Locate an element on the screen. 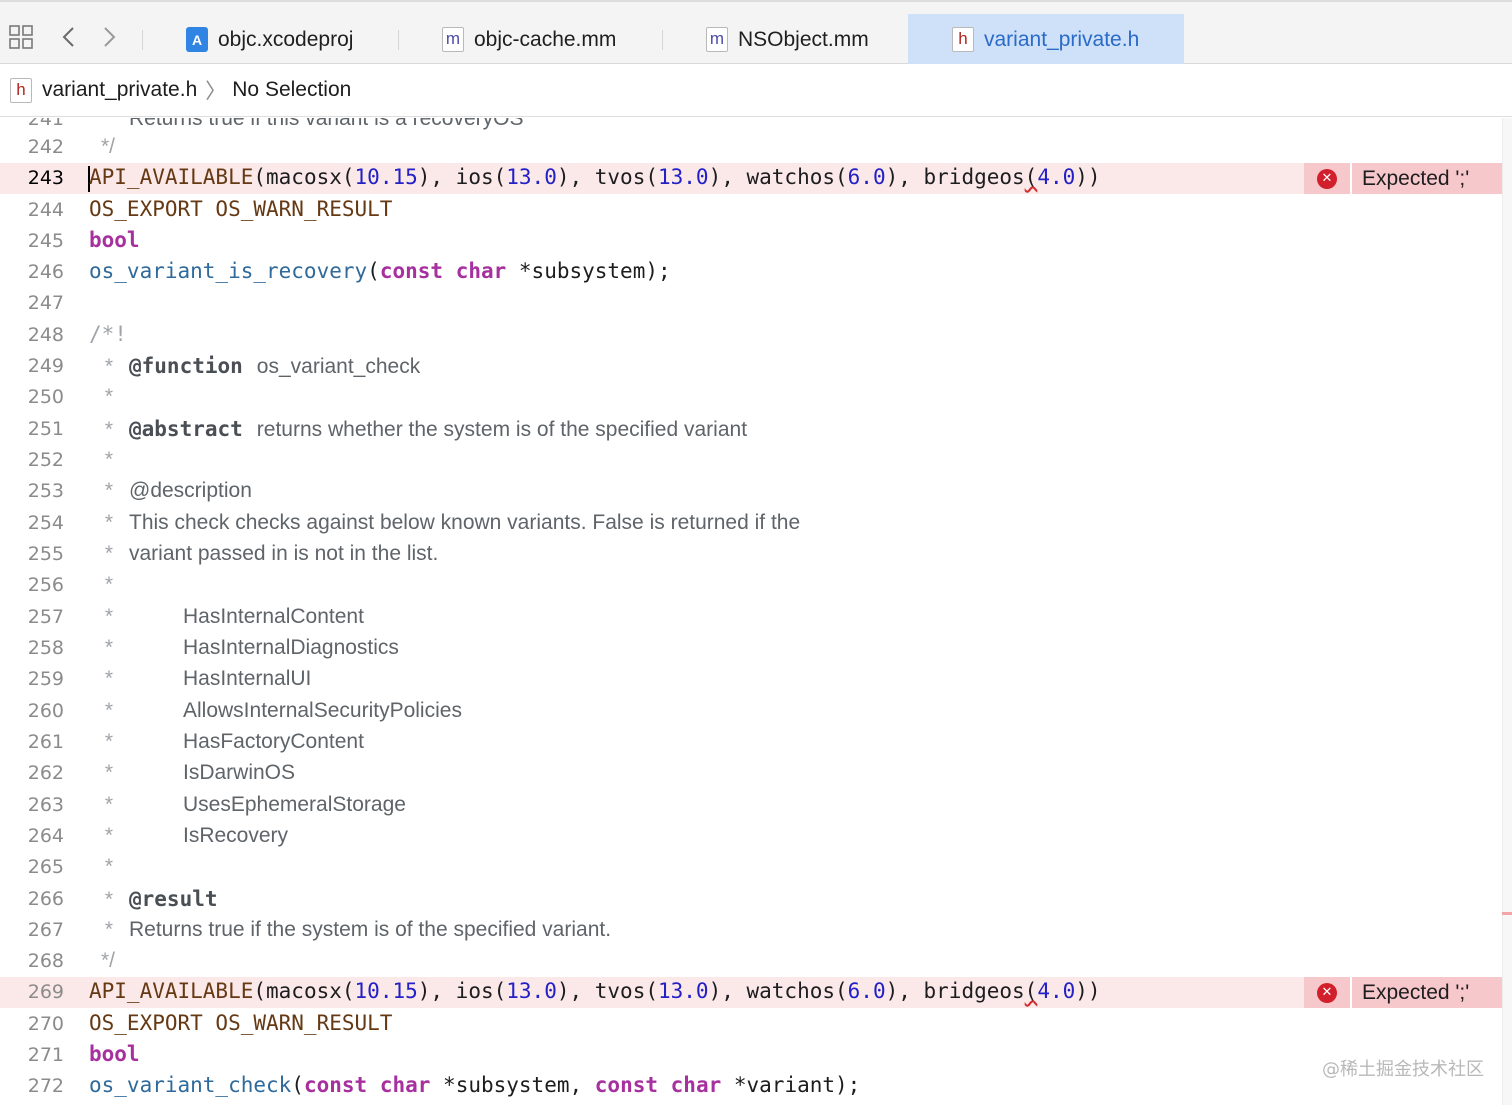  line-number: 248 is located at coordinates (45, 335).